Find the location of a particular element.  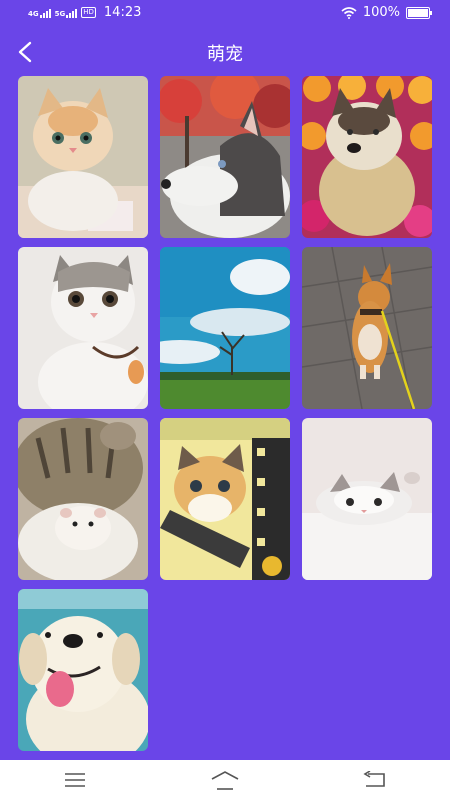

wifi-icon is located at coordinates (349, 12).